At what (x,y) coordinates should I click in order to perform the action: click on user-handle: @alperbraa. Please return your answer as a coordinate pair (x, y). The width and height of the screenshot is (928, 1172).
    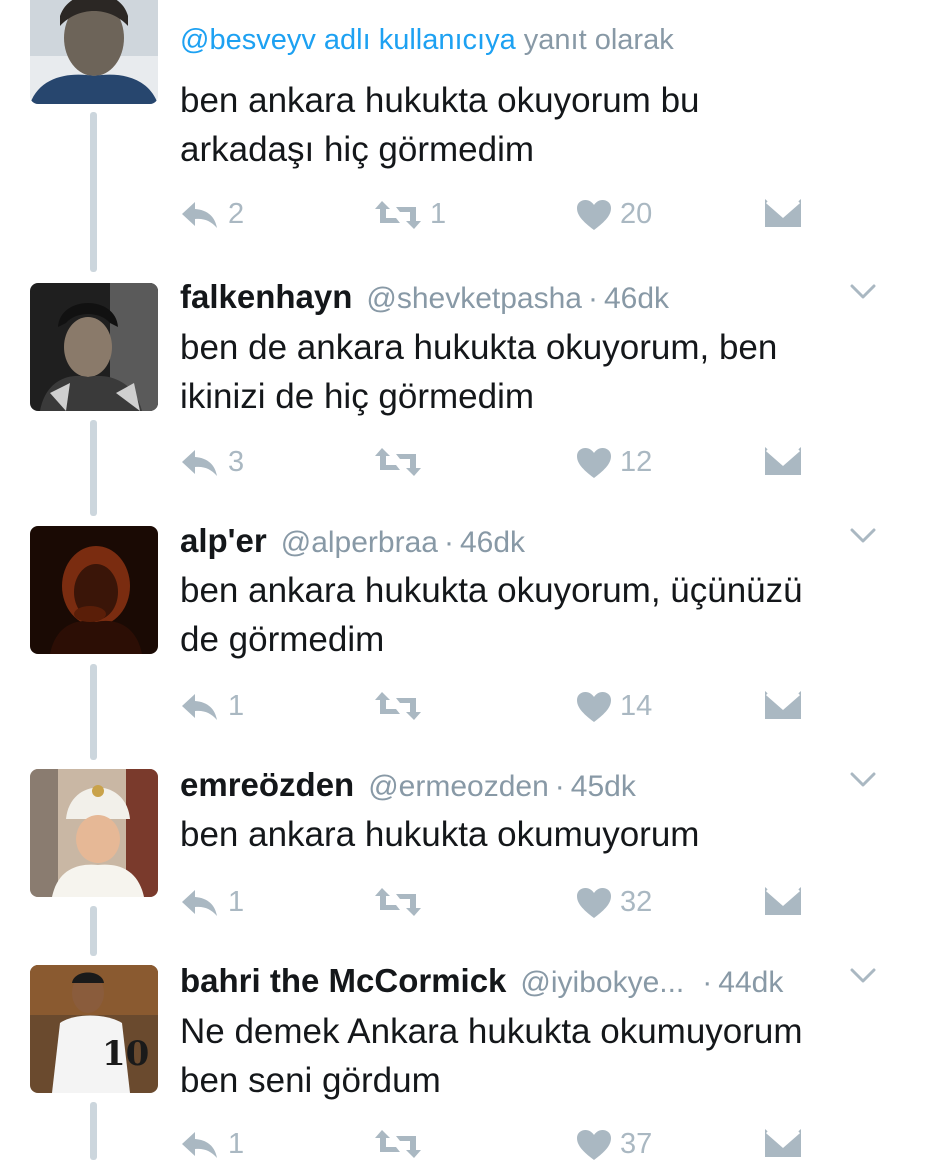
    Looking at the image, I should click on (359, 543).